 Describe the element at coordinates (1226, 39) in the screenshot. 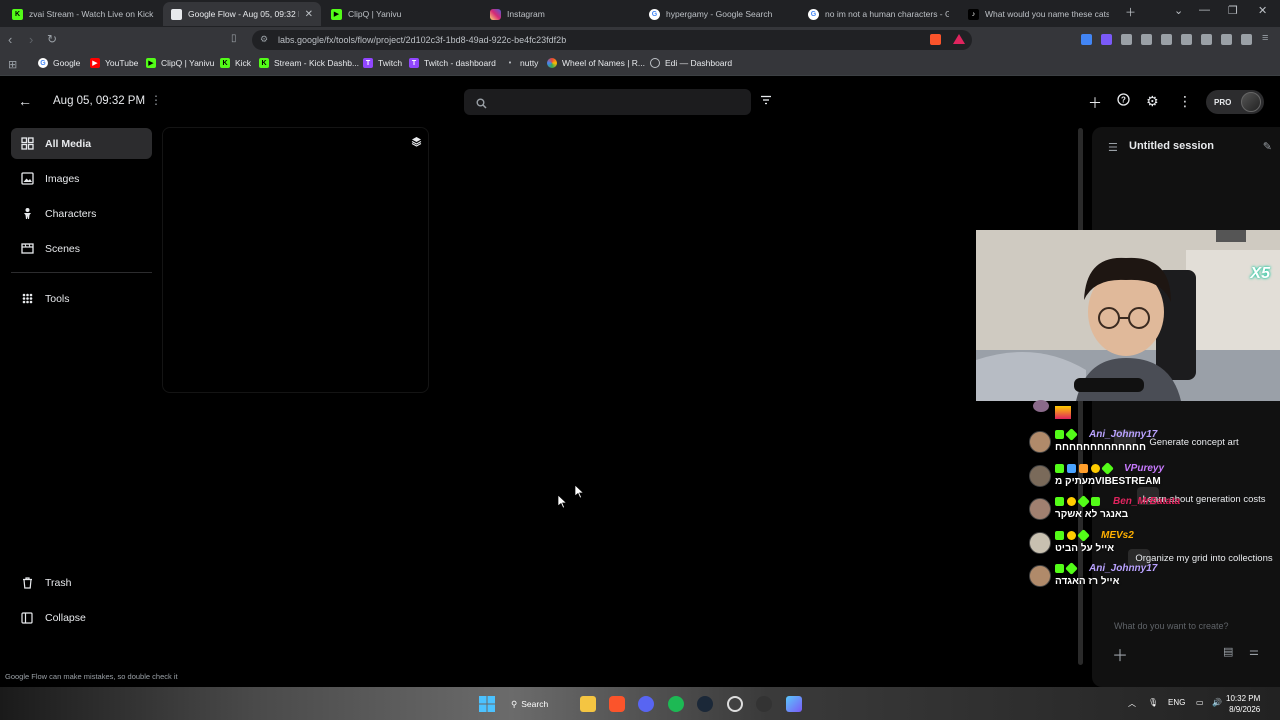

I see `leo-icon` at that location.